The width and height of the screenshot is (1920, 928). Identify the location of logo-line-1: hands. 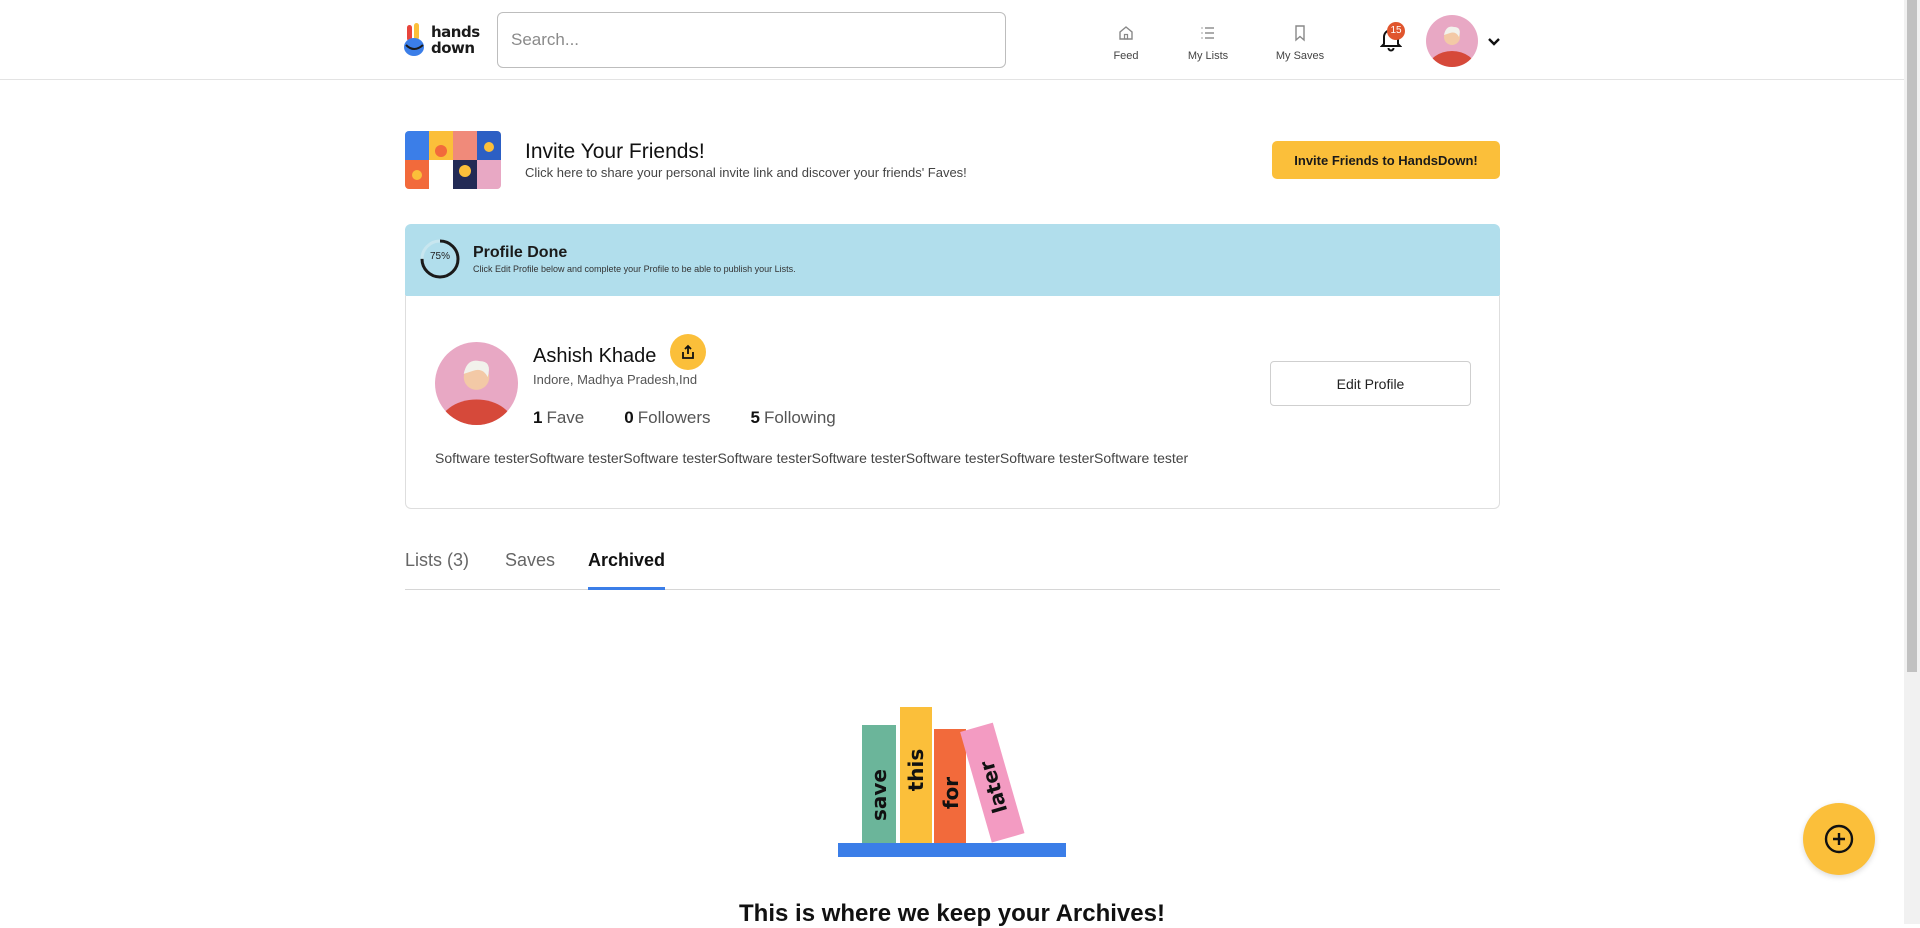
(455, 32).